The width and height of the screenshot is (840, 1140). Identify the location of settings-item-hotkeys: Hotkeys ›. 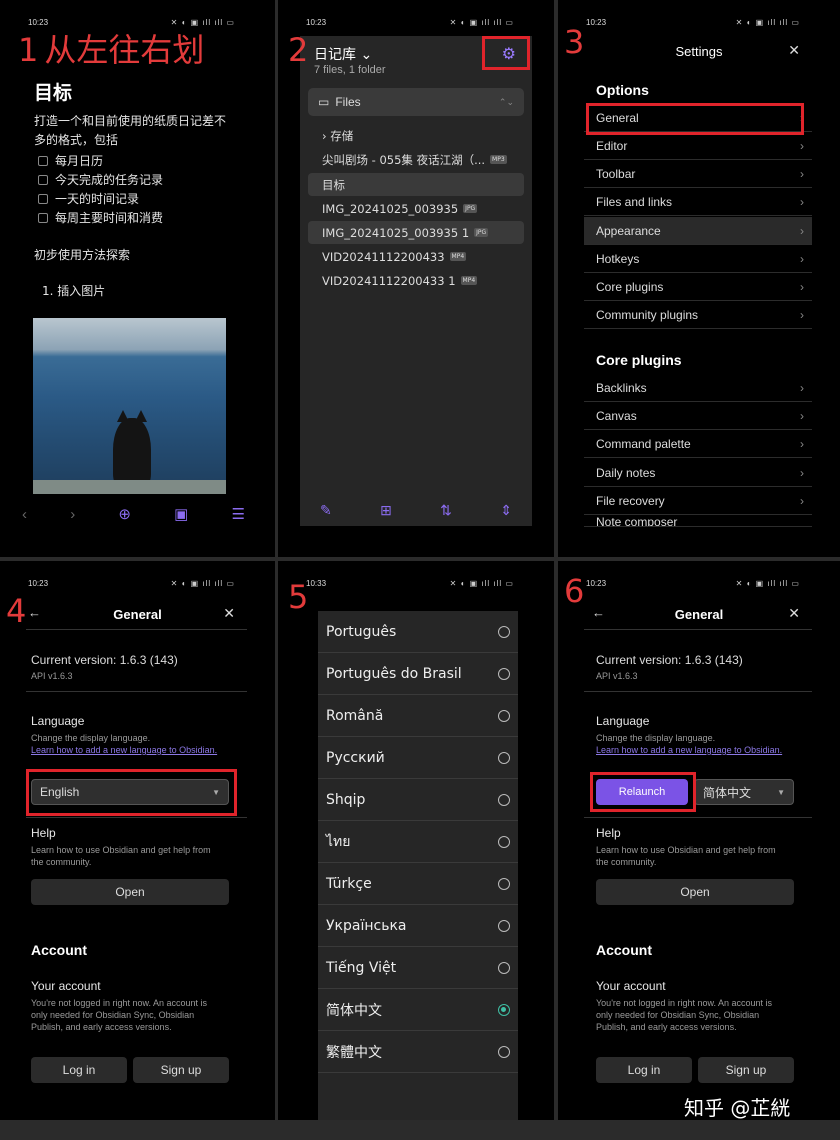
(698, 259).